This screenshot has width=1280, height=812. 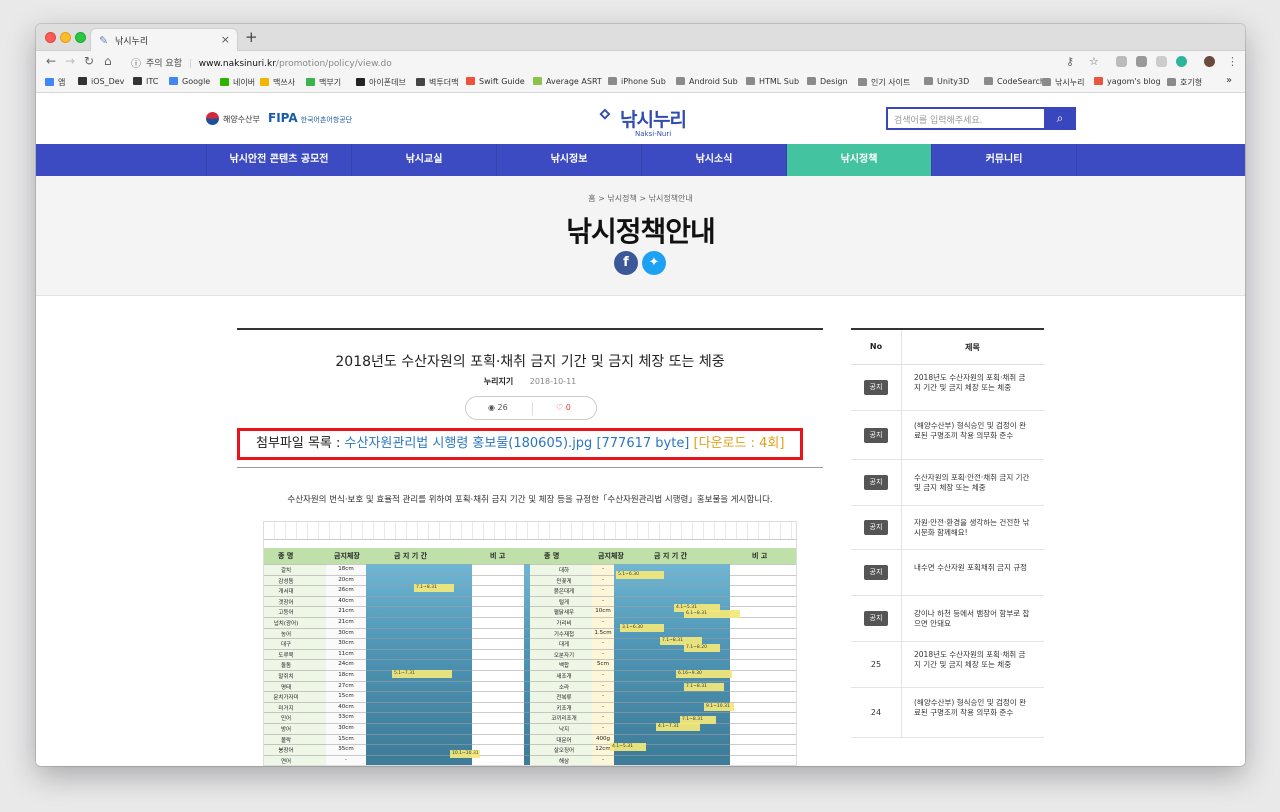 I want to click on taegeuk-icon, so click(x=212, y=118).